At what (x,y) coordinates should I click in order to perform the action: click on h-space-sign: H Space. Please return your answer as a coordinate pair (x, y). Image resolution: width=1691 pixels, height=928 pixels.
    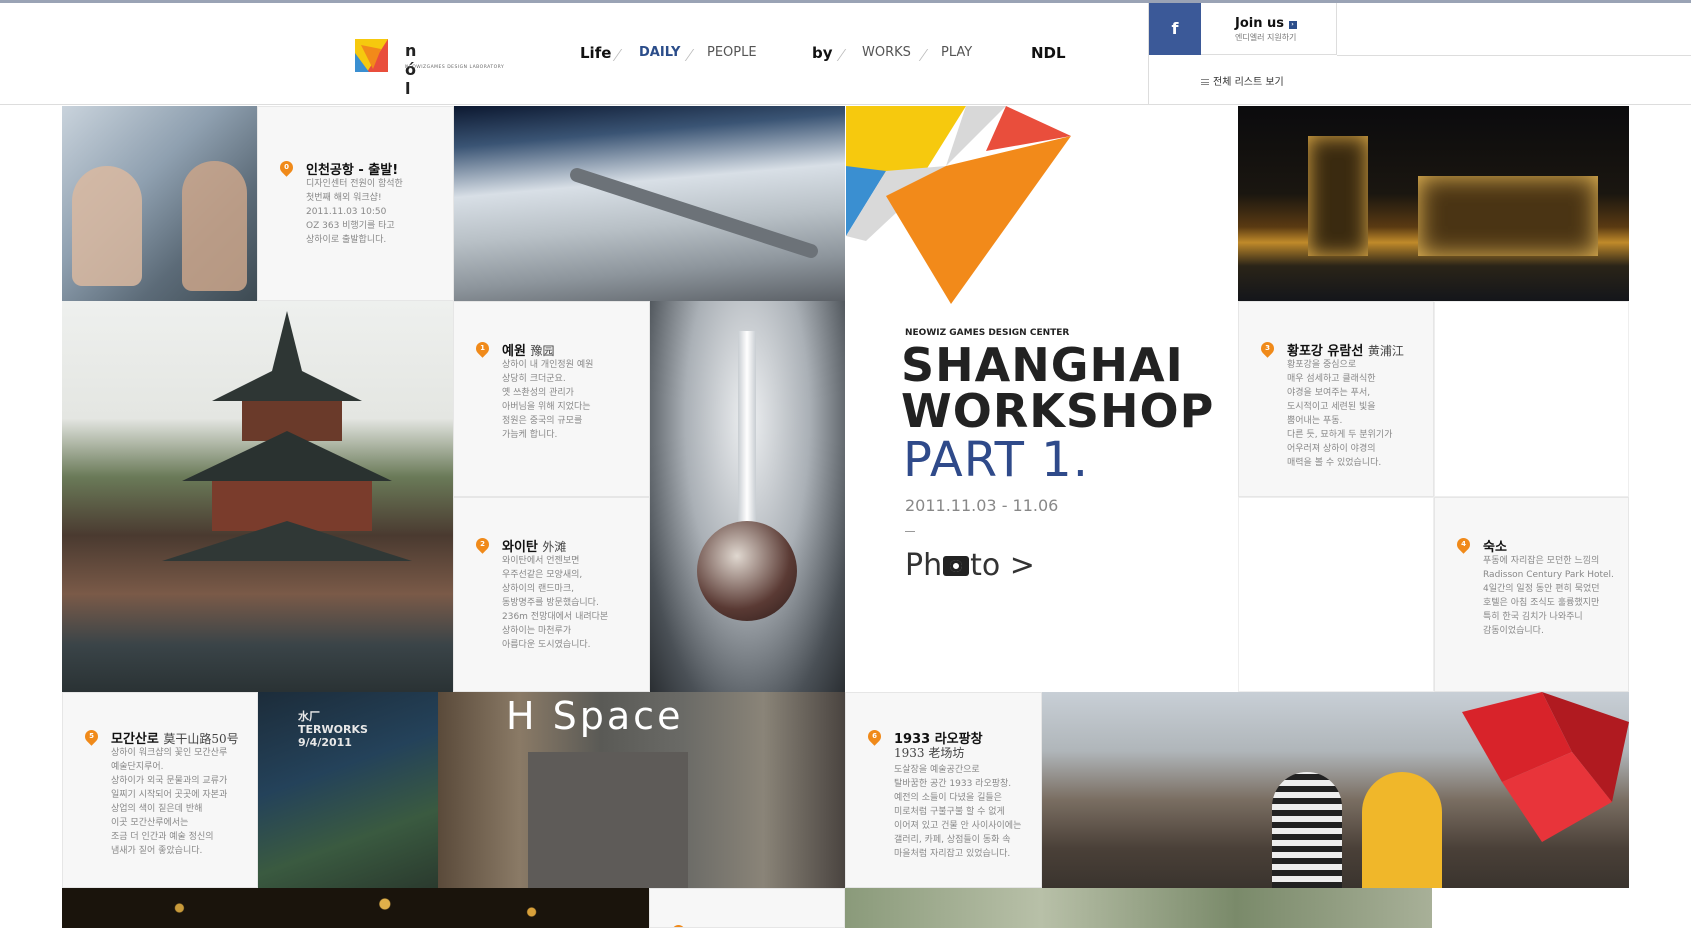
    Looking at the image, I should click on (595, 716).